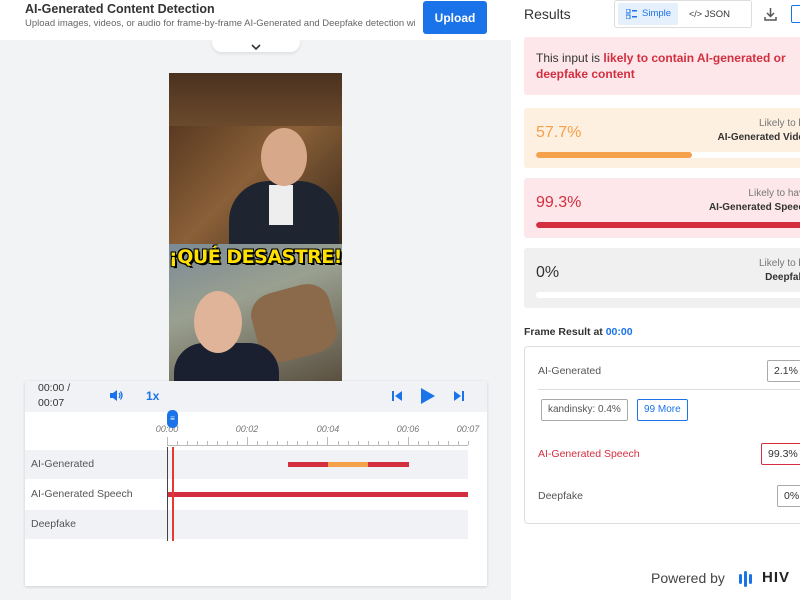 The width and height of the screenshot is (800, 600). Describe the element at coordinates (780, 454) in the screenshot. I see `frame-speech-value: 99.3%` at that location.